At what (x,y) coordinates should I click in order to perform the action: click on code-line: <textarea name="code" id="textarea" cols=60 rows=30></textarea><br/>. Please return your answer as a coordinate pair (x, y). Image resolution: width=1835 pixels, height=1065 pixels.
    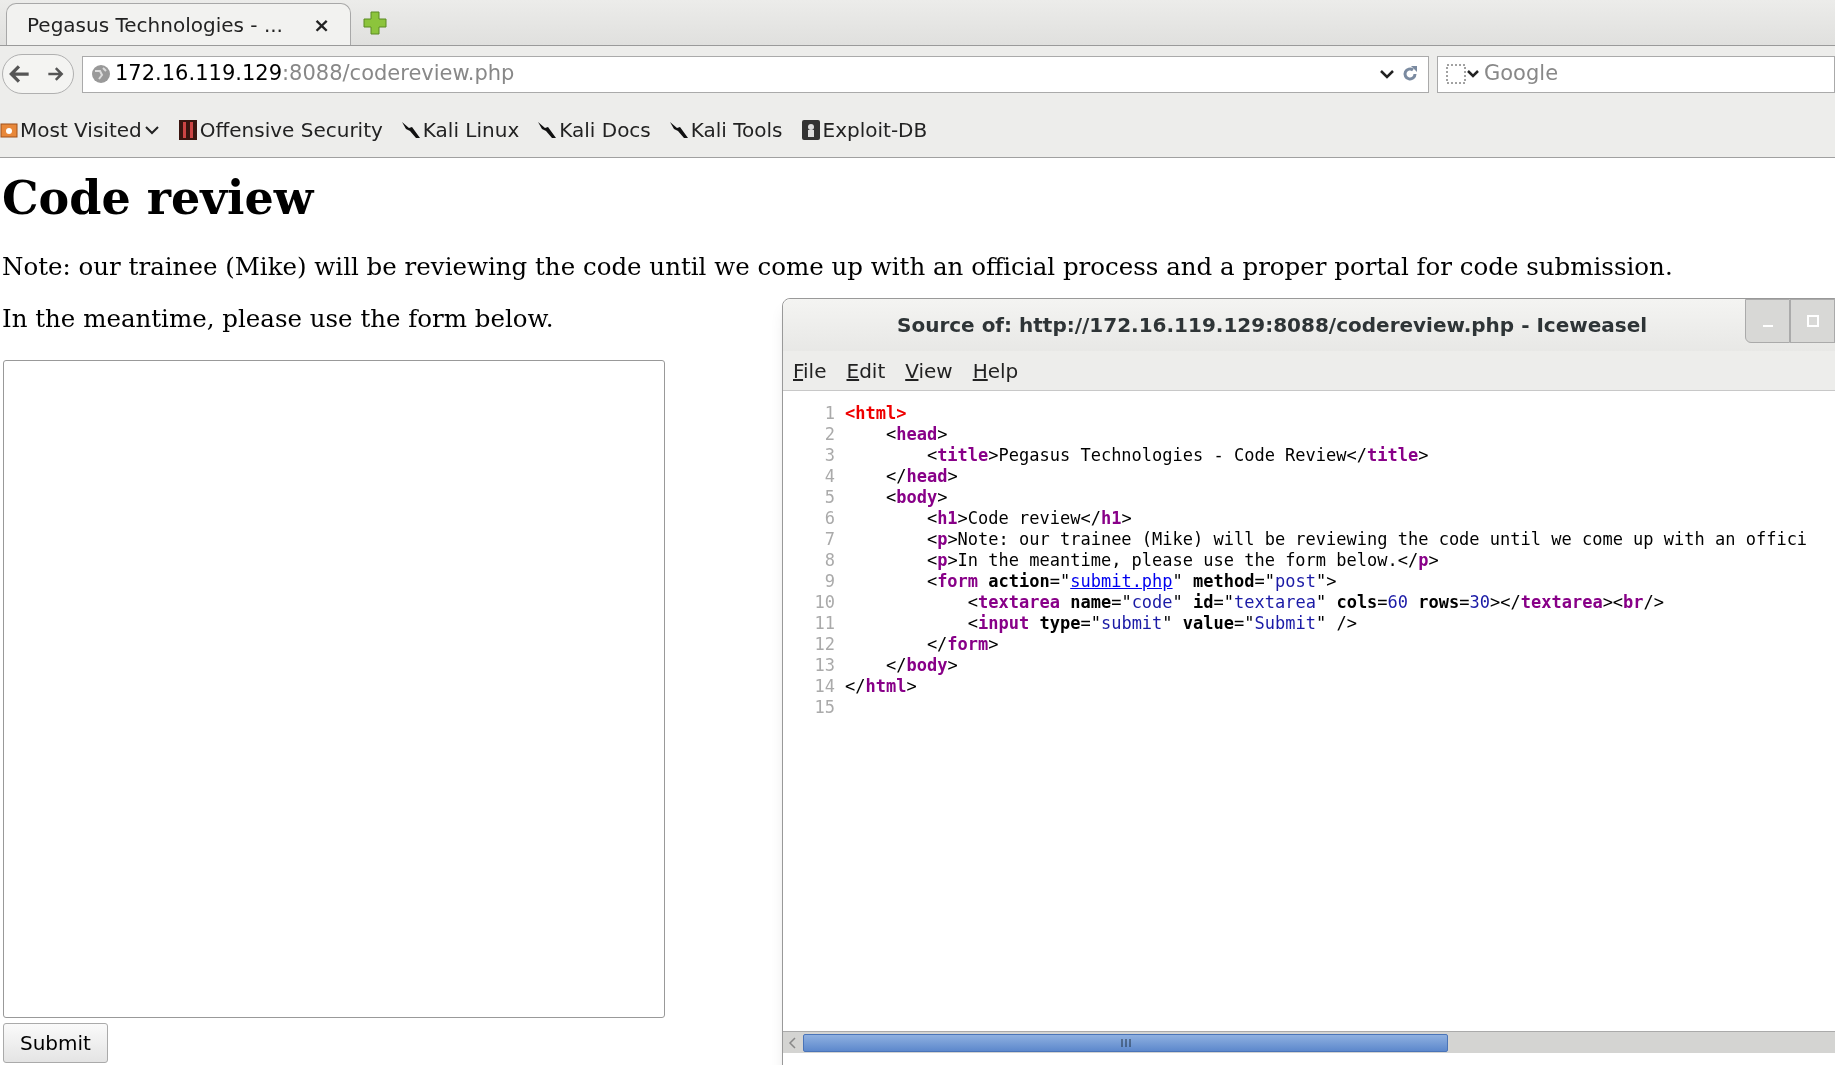
    Looking at the image, I should click on (1315, 602).